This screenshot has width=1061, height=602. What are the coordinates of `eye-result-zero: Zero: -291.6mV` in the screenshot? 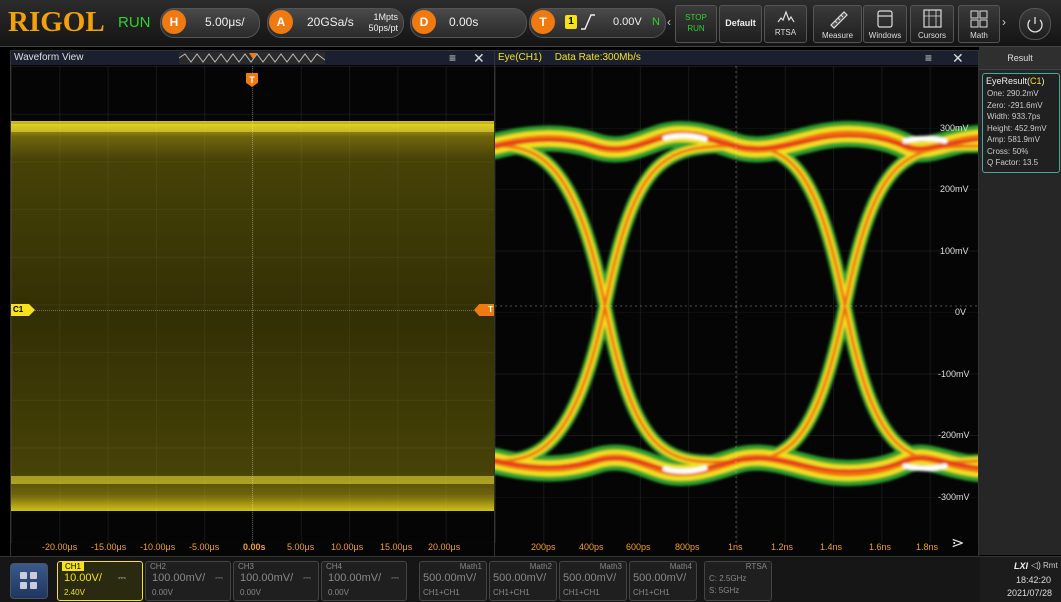 It's located at (1015, 105).